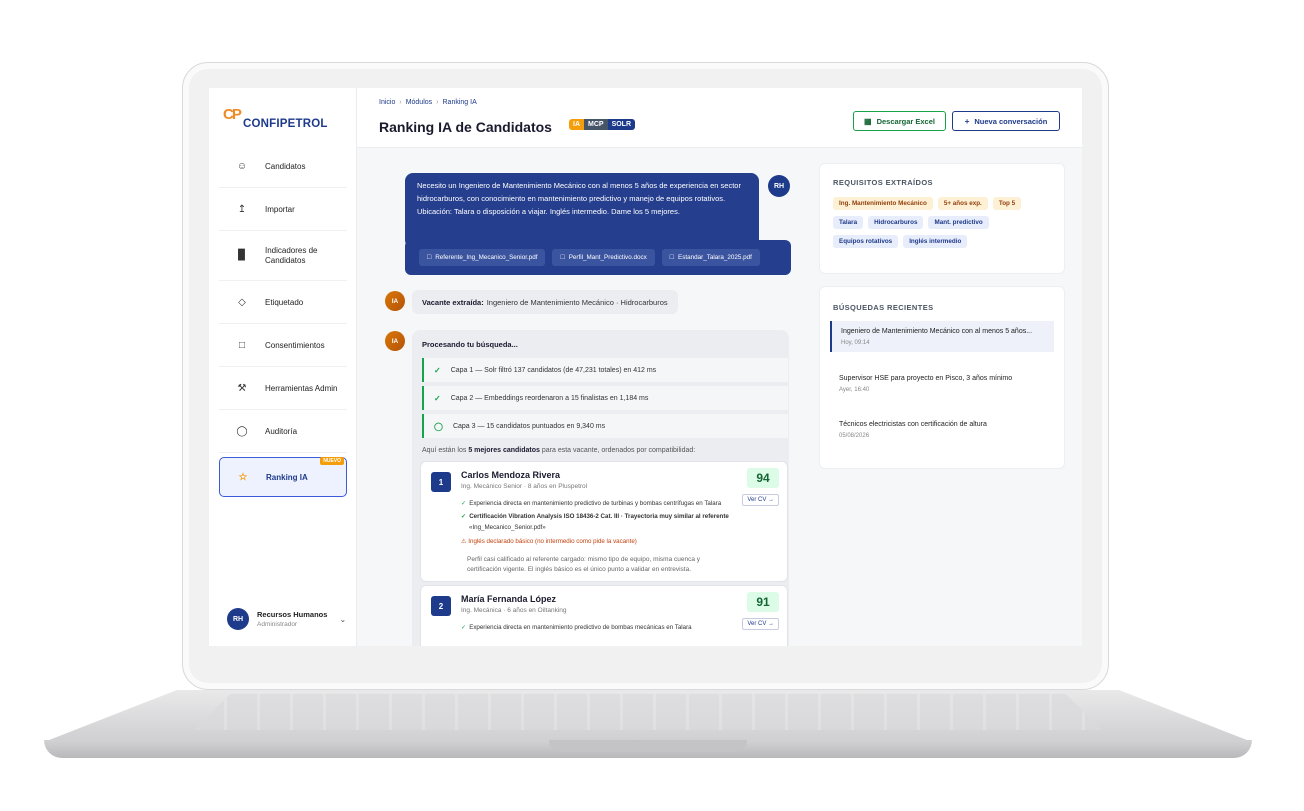  Describe the element at coordinates (419, 102) in the screenshot. I see `breadcrumb-modulos: Módulos` at that location.